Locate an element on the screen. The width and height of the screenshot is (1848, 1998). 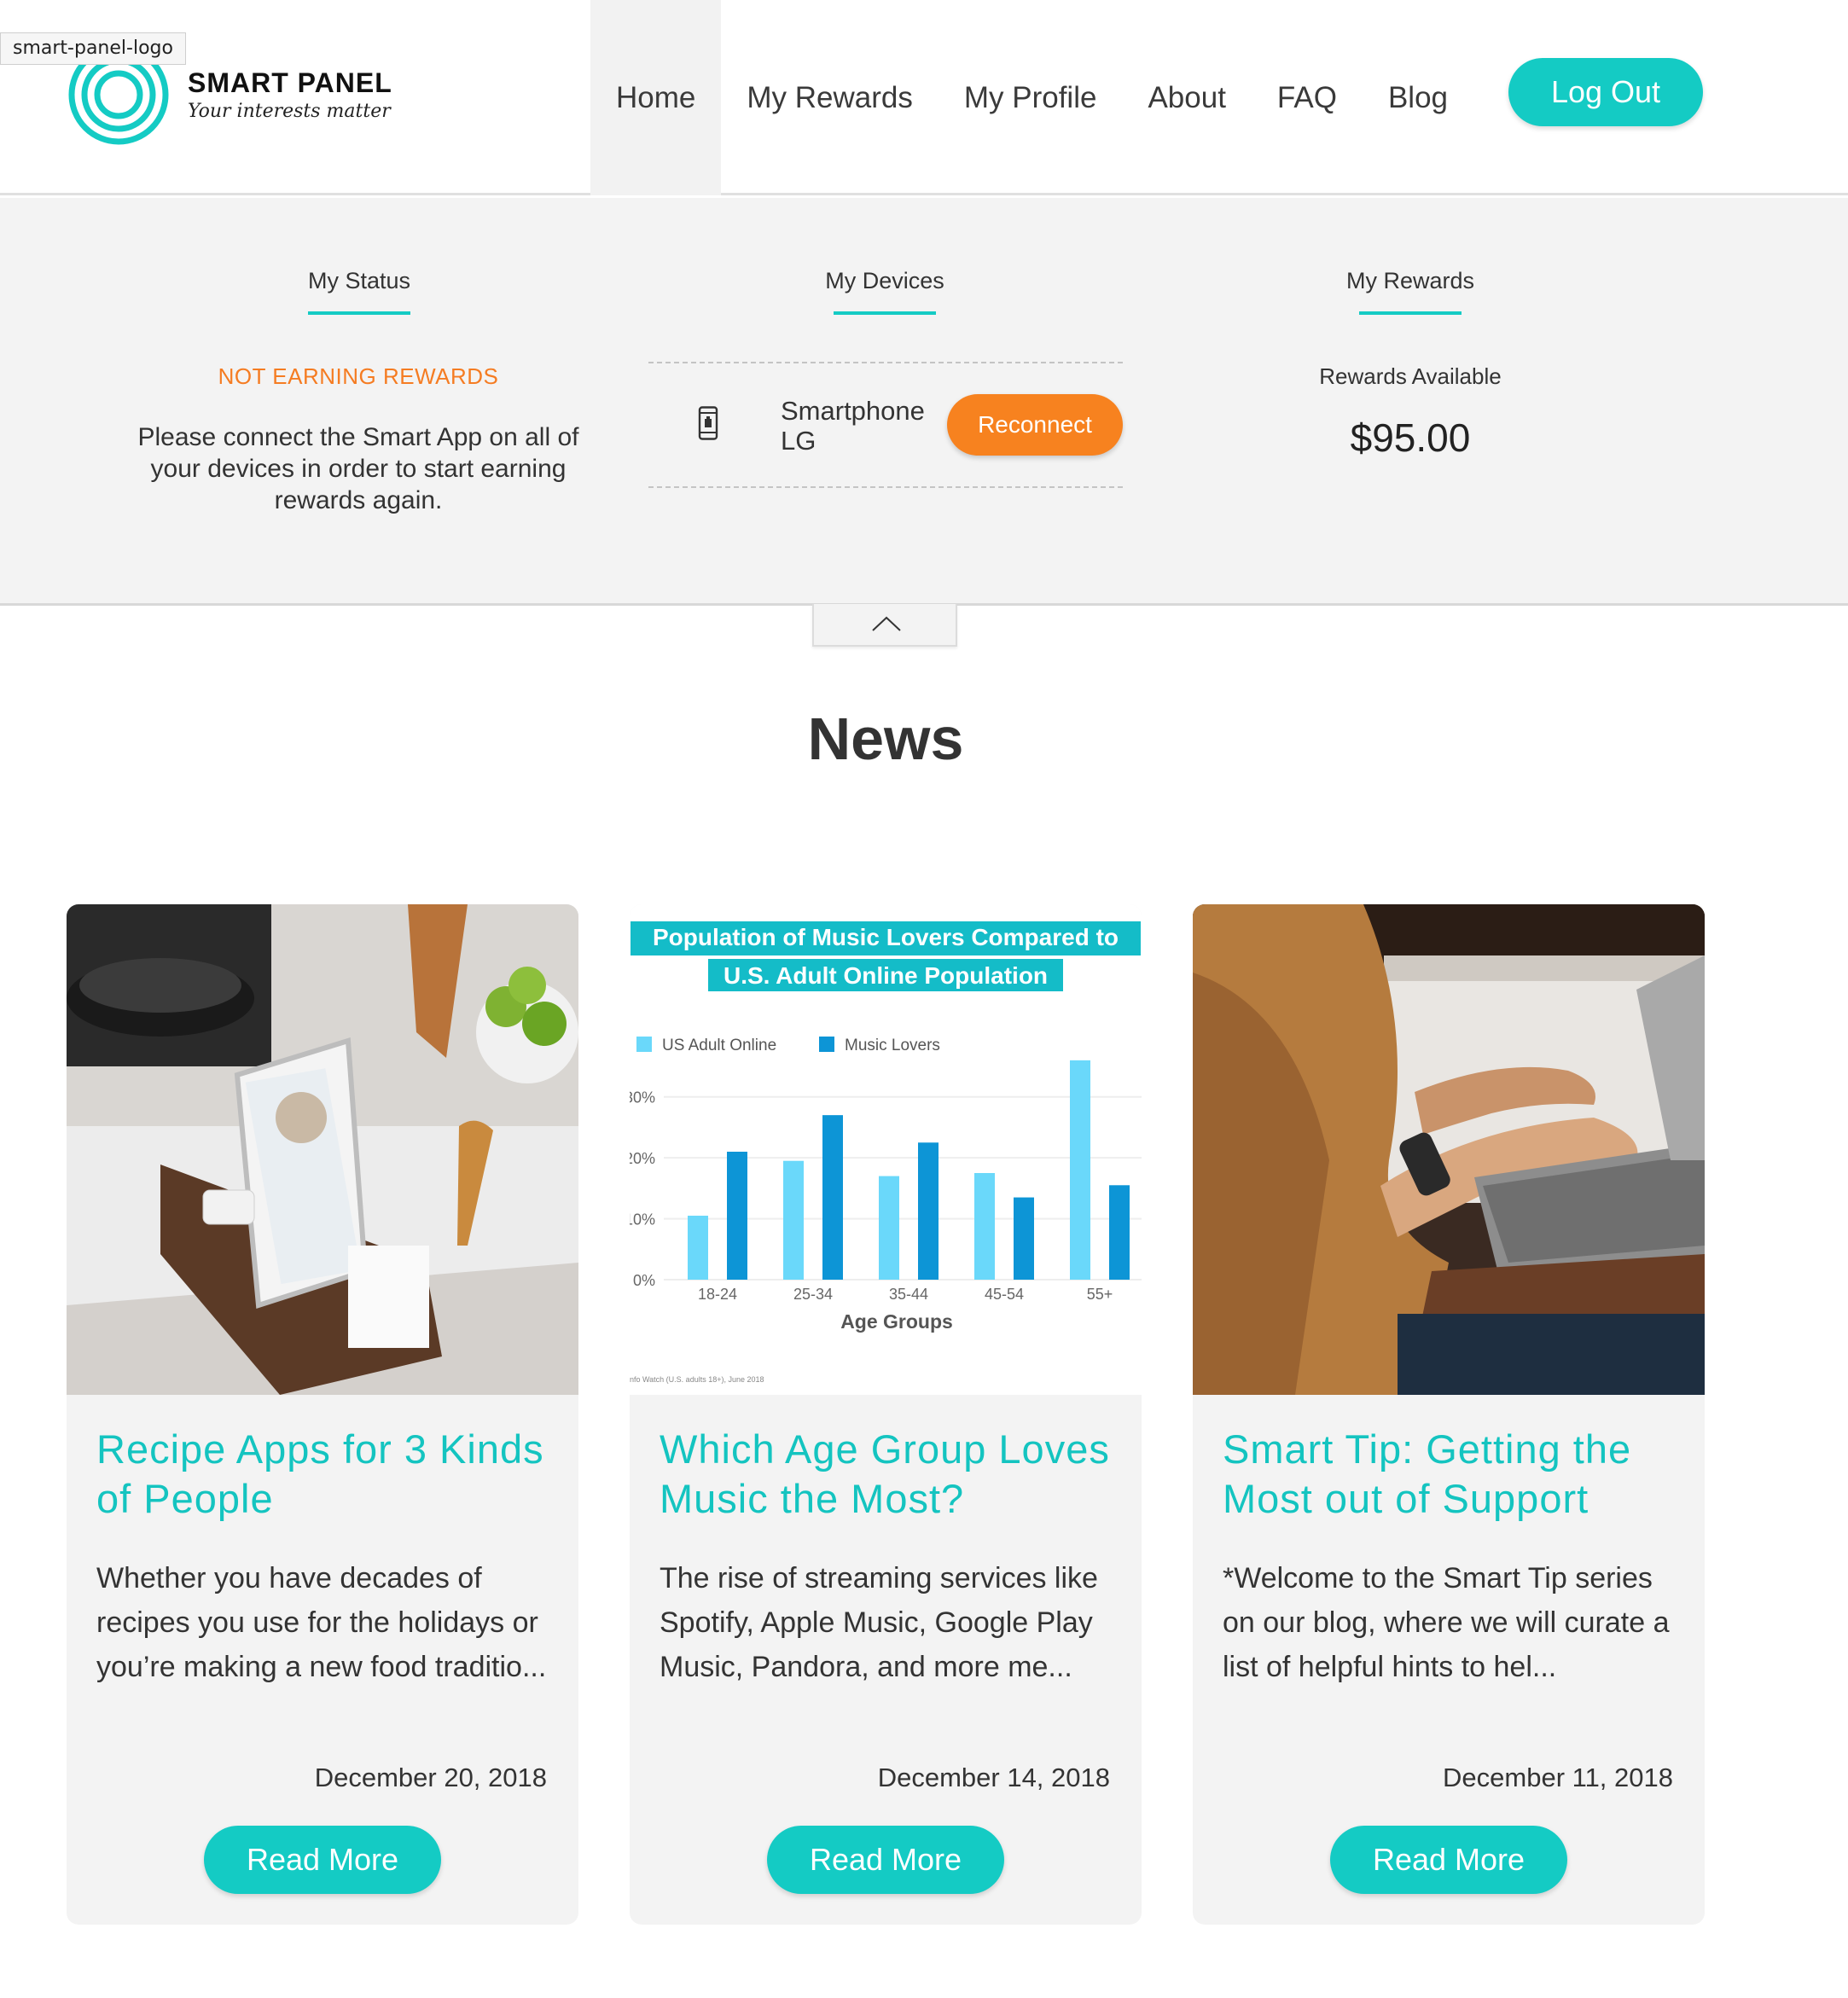
x-tick-label: 55+ is located at coordinates (1100, 1294).